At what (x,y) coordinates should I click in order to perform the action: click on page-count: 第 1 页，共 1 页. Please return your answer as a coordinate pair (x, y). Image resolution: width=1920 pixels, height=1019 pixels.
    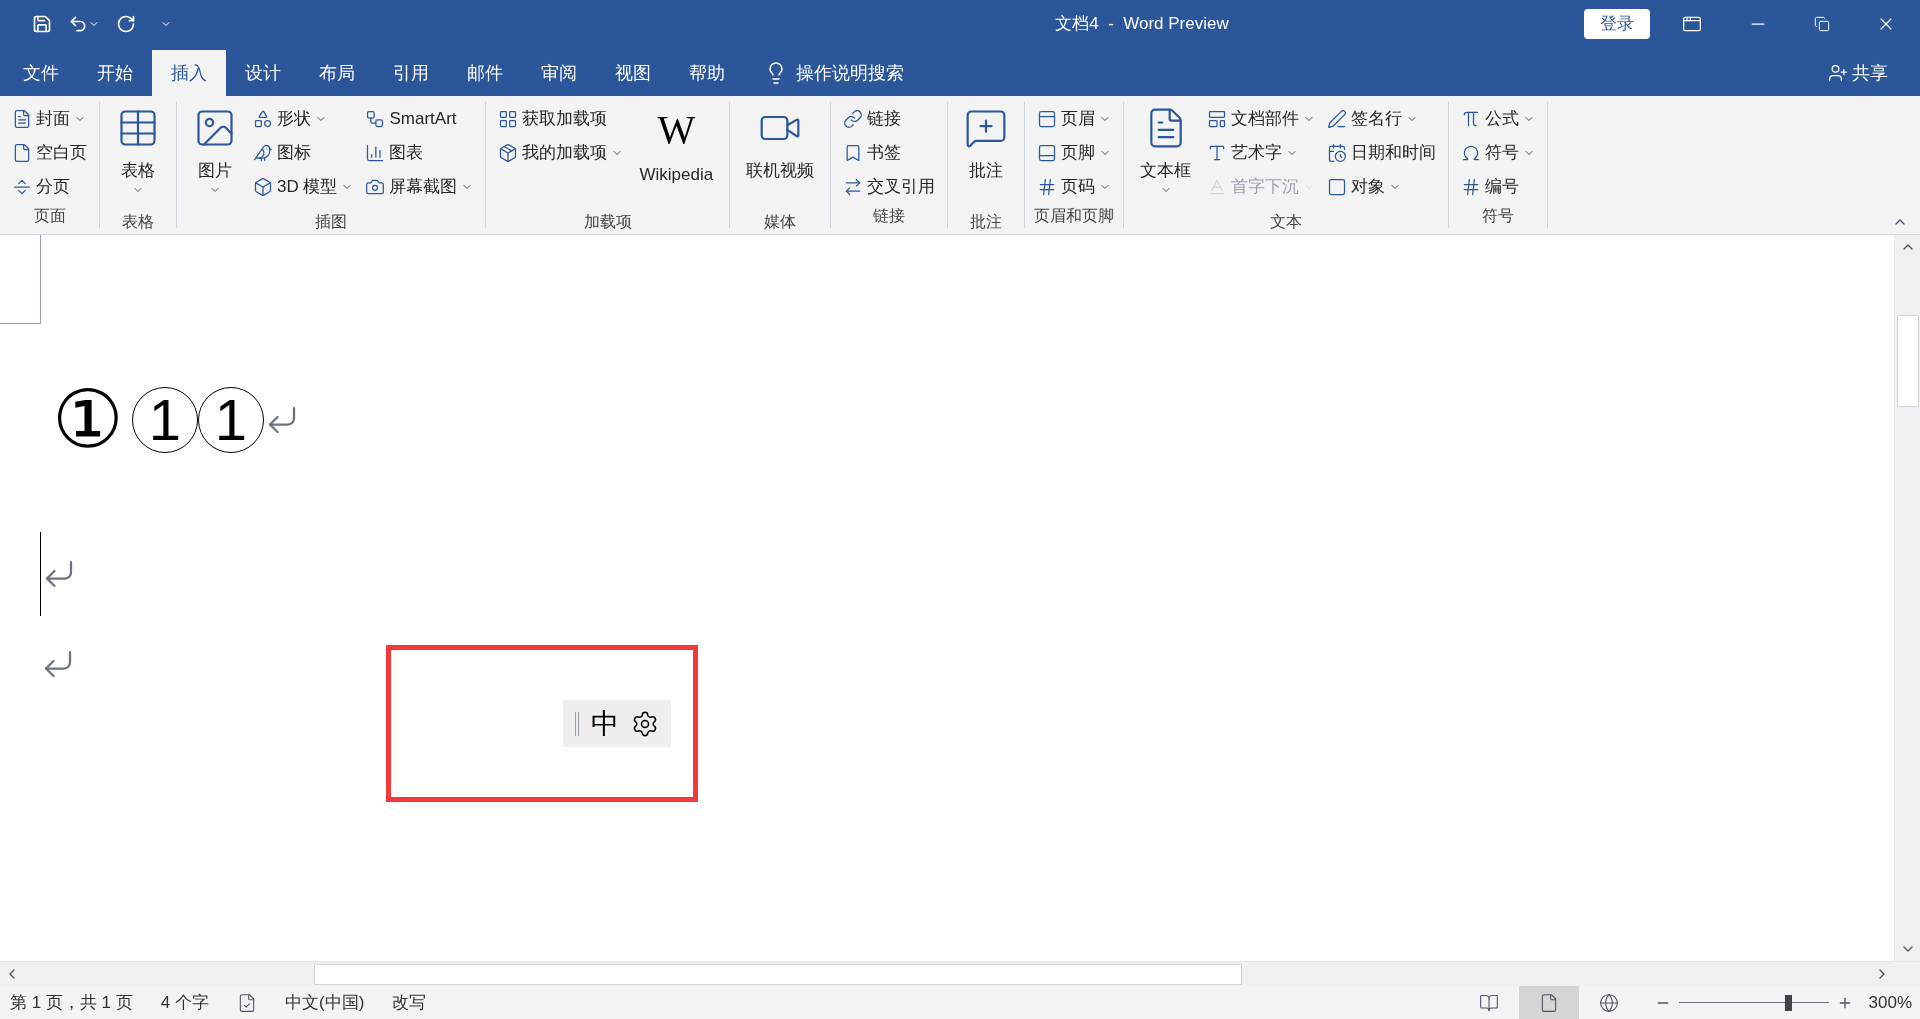
    Looking at the image, I should click on (71, 1002).